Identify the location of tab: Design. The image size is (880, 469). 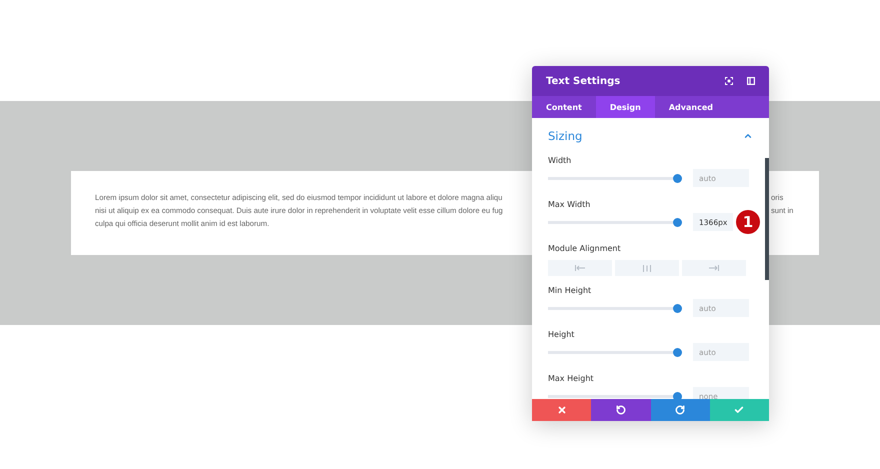
(625, 107).